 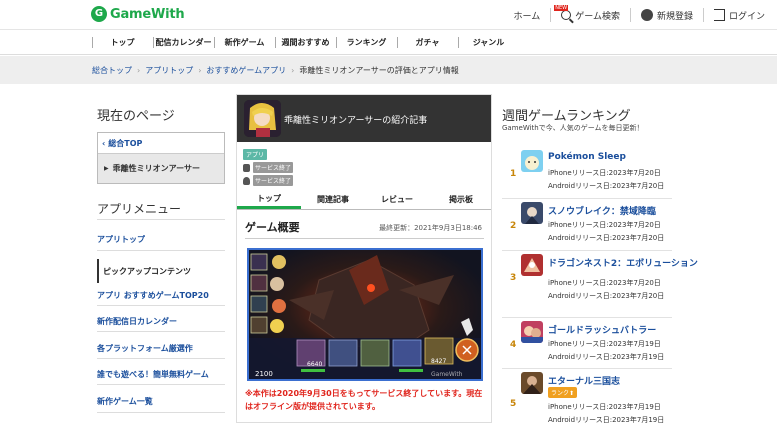 What do you see at coordinates (438, 361) in the screenshot?
I see `hp-value-right: 8427` at bounding box center [438, 361].